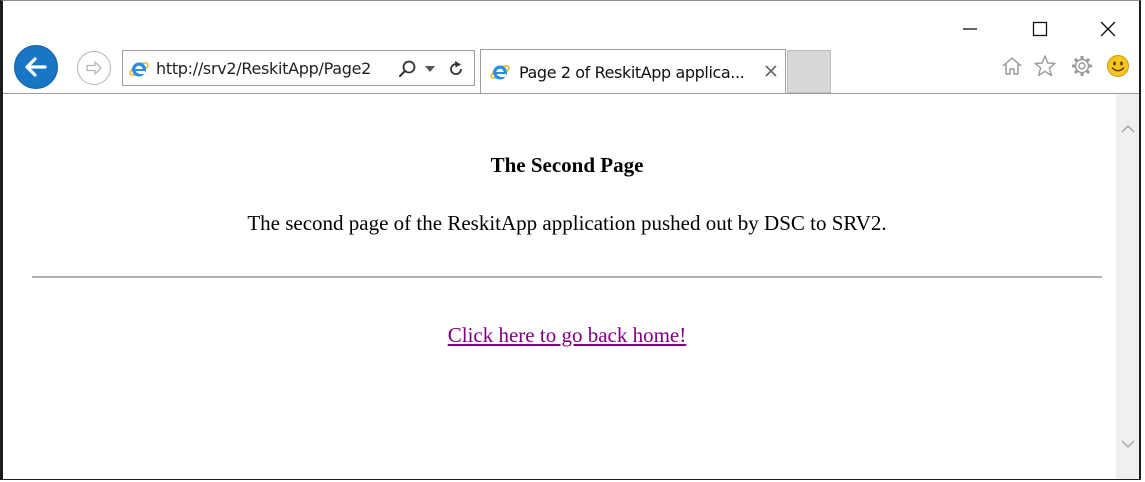 This screenshot has height=482, width=1145. I want to click on gear-icon, so click(1082, 66).